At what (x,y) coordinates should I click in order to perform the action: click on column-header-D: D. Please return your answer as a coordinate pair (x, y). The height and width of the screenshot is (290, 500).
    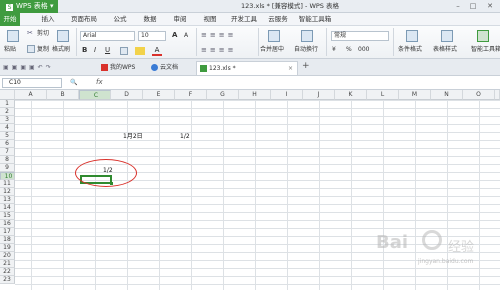
    Looking at the image, I should click on (127, 95).